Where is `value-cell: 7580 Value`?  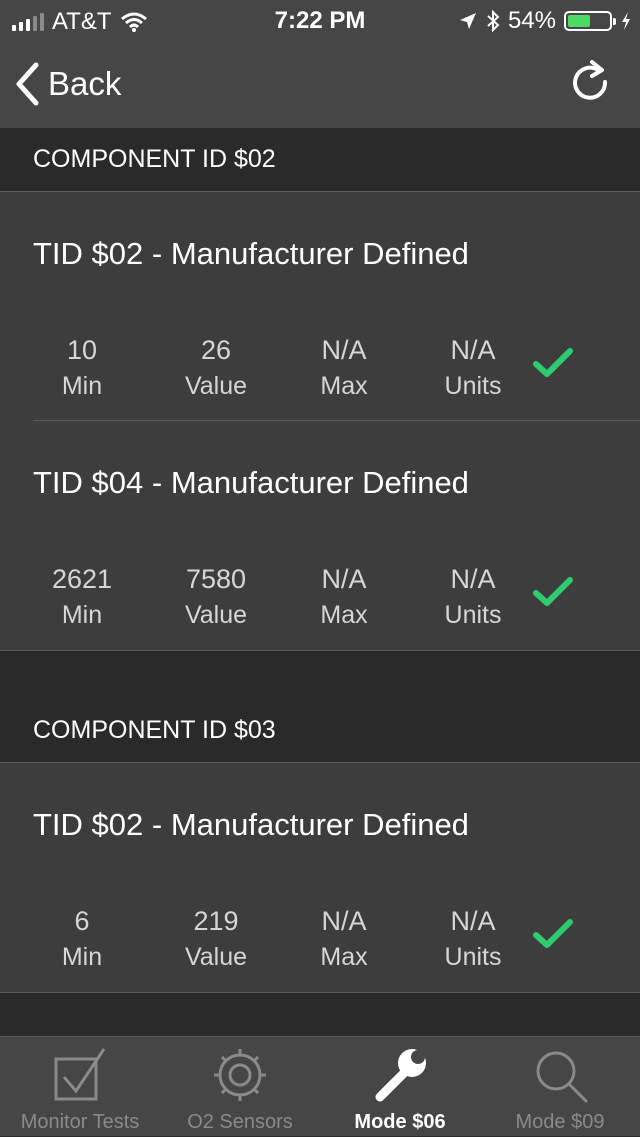
value-cell: 7580 Value is located at coordinates (216, 597).